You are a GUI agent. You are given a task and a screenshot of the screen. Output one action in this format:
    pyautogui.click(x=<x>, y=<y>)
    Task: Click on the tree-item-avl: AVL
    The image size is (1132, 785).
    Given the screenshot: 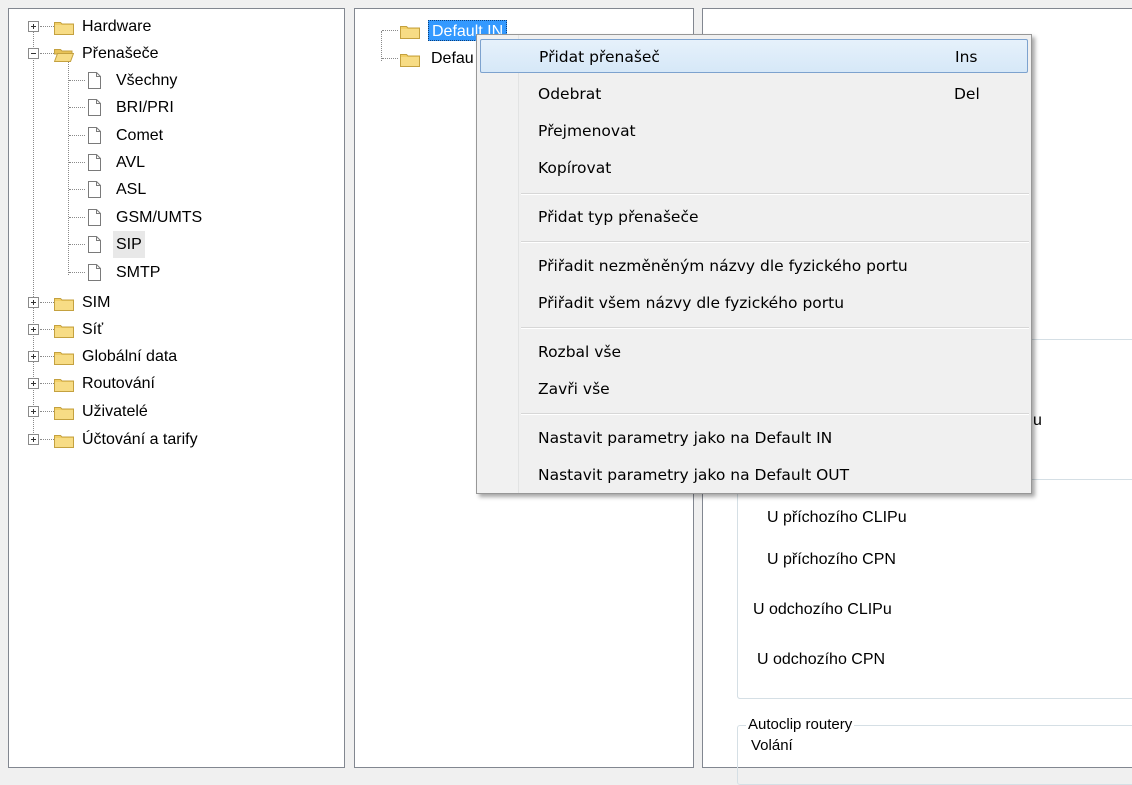 What is the action you would take?
    pyautogui.click(x=174, y=162)
    